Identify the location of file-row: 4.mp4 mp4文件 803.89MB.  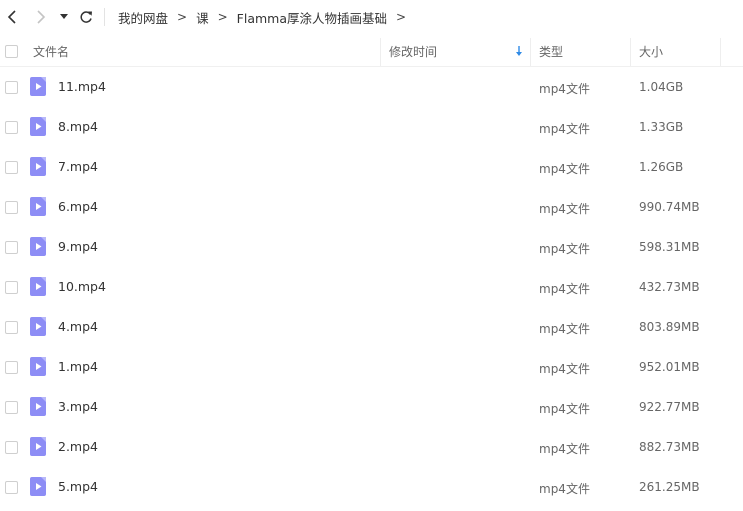
(371, 327).